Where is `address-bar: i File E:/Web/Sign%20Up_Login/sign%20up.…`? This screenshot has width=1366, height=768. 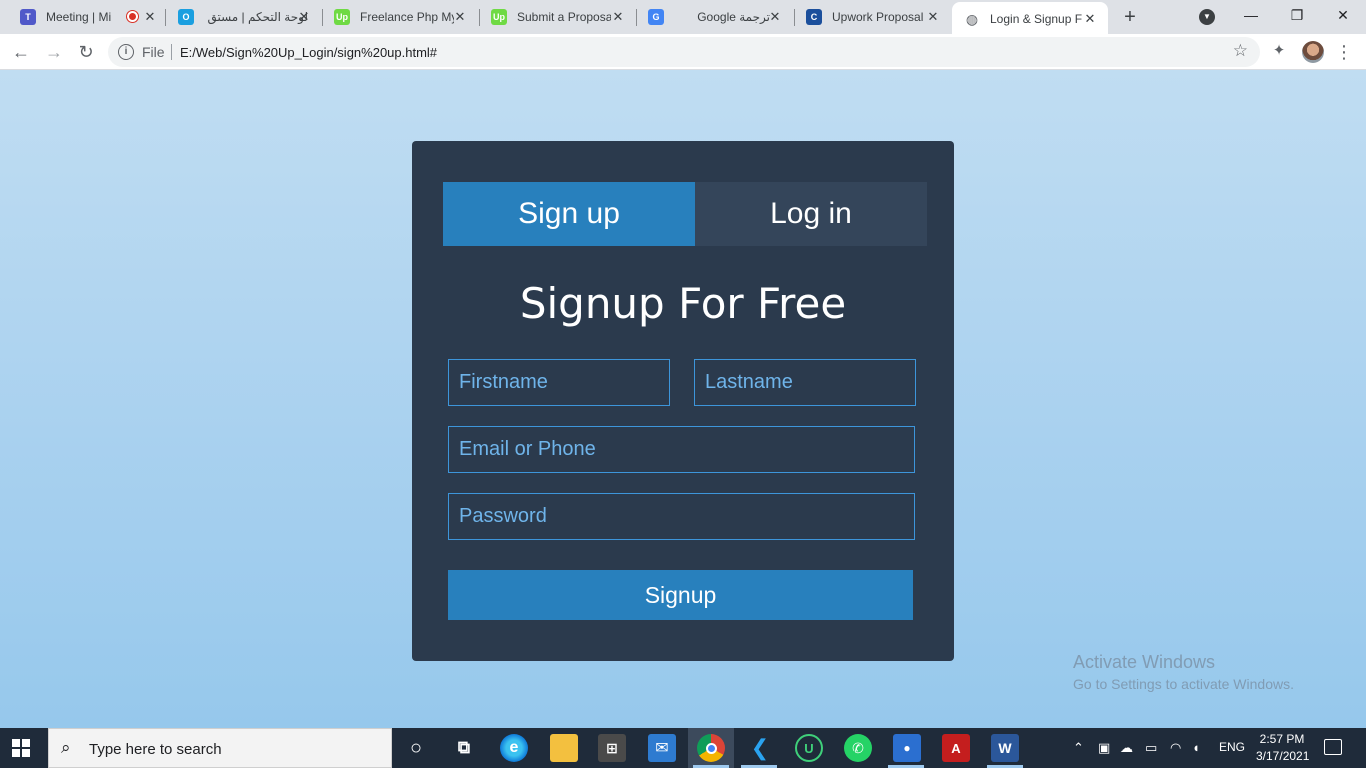 address-bar: i File E:/Web/Sign%20Up_Login/sign%20up.… is located at coordinates (684, 52).